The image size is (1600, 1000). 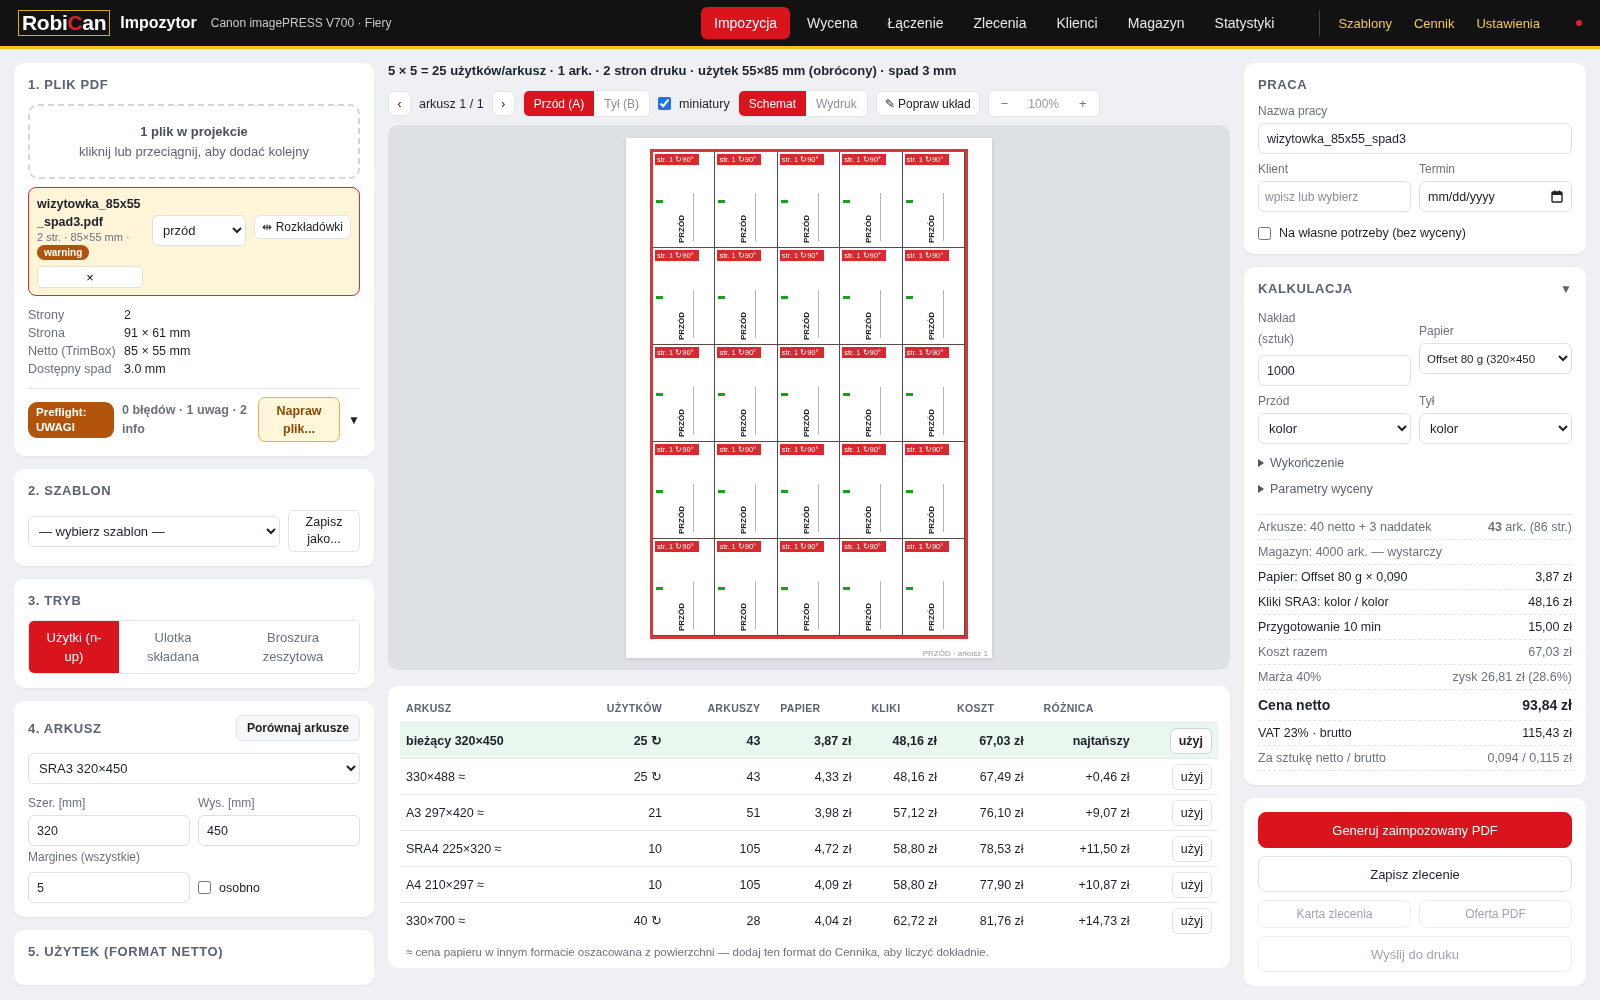 What do you see at coordinates (109, 887) in the screenshot?
I see `margin-field: 5` at bounding box center [109, 887].